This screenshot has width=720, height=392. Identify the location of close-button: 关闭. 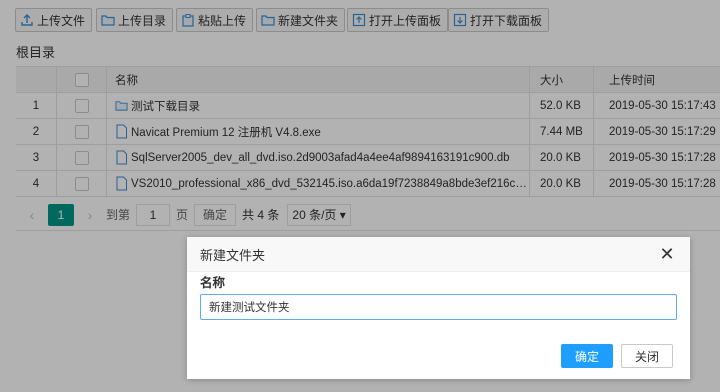
(647, 356).